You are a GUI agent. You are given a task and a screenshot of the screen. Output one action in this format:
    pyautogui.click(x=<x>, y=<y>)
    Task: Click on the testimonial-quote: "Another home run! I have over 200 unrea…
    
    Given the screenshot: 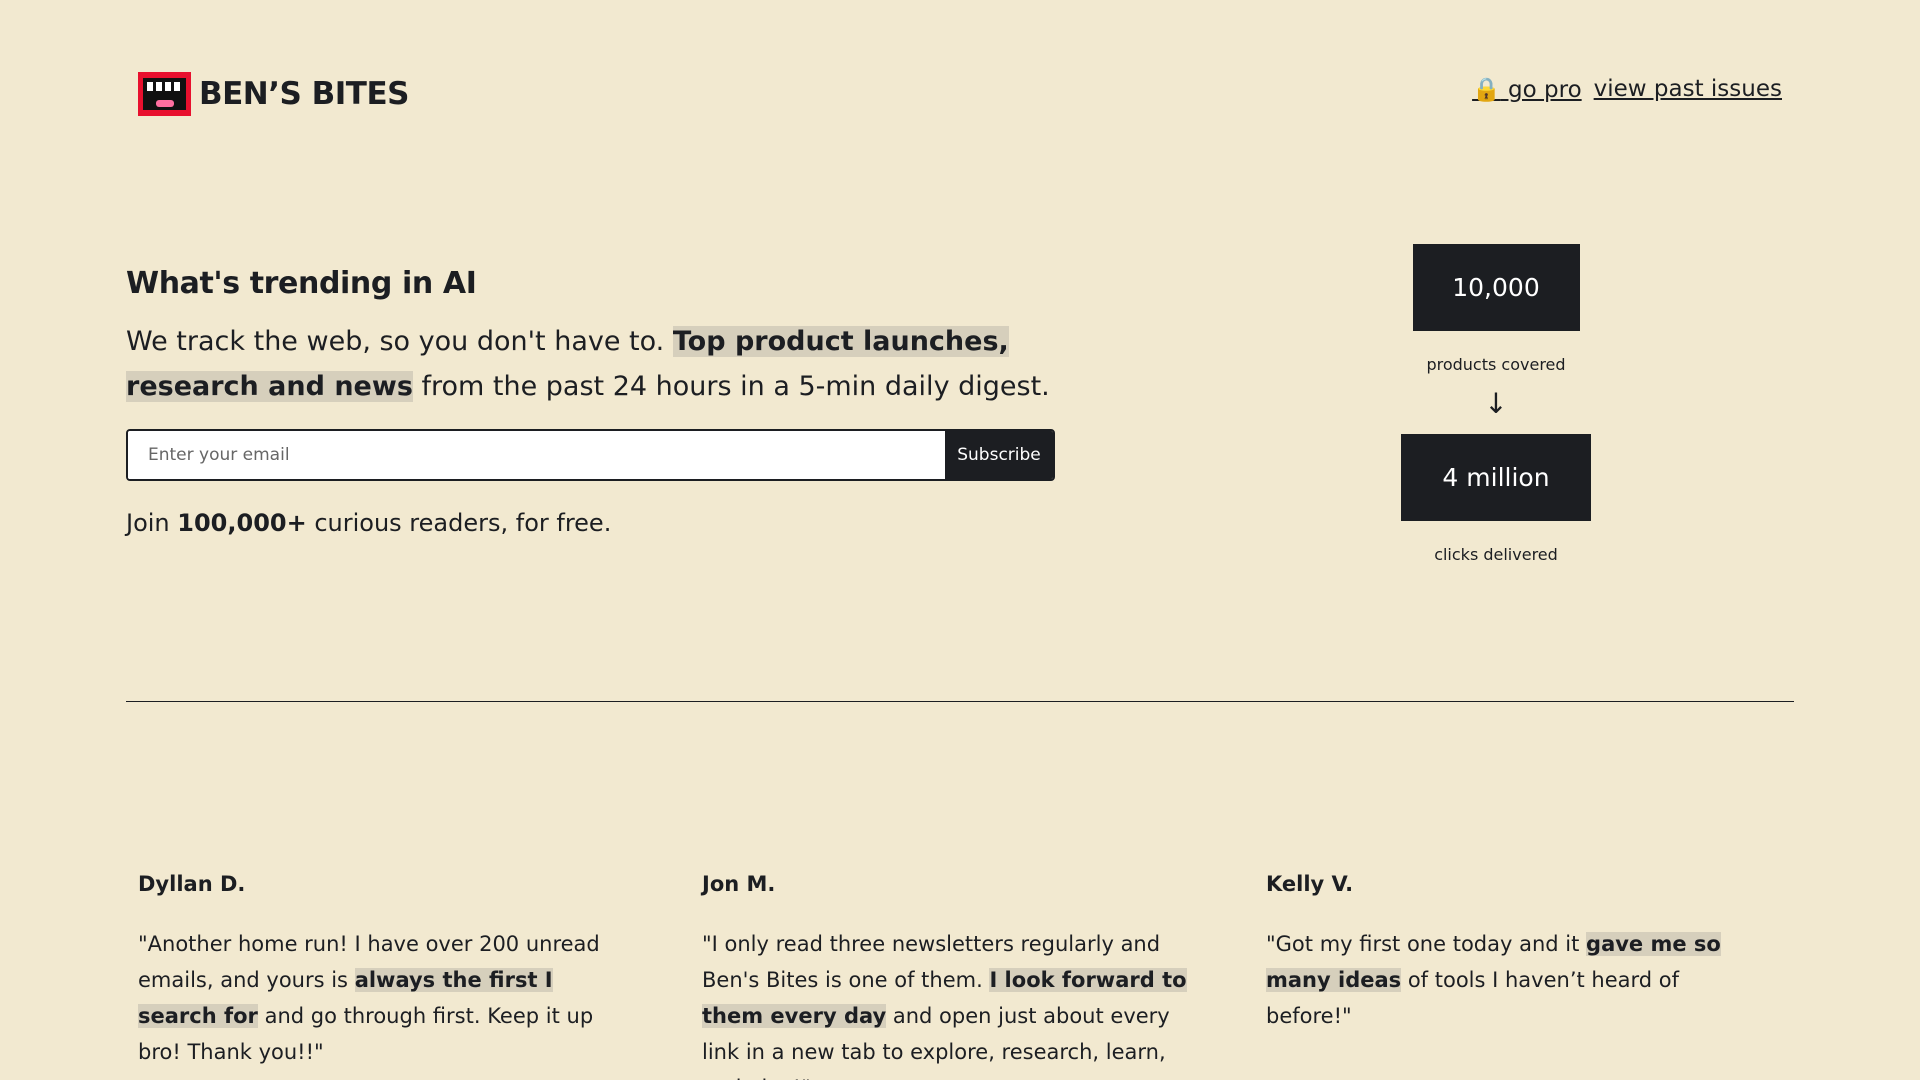 What is the action you would take?
    pyautogui.click(x=387, y=998)
    